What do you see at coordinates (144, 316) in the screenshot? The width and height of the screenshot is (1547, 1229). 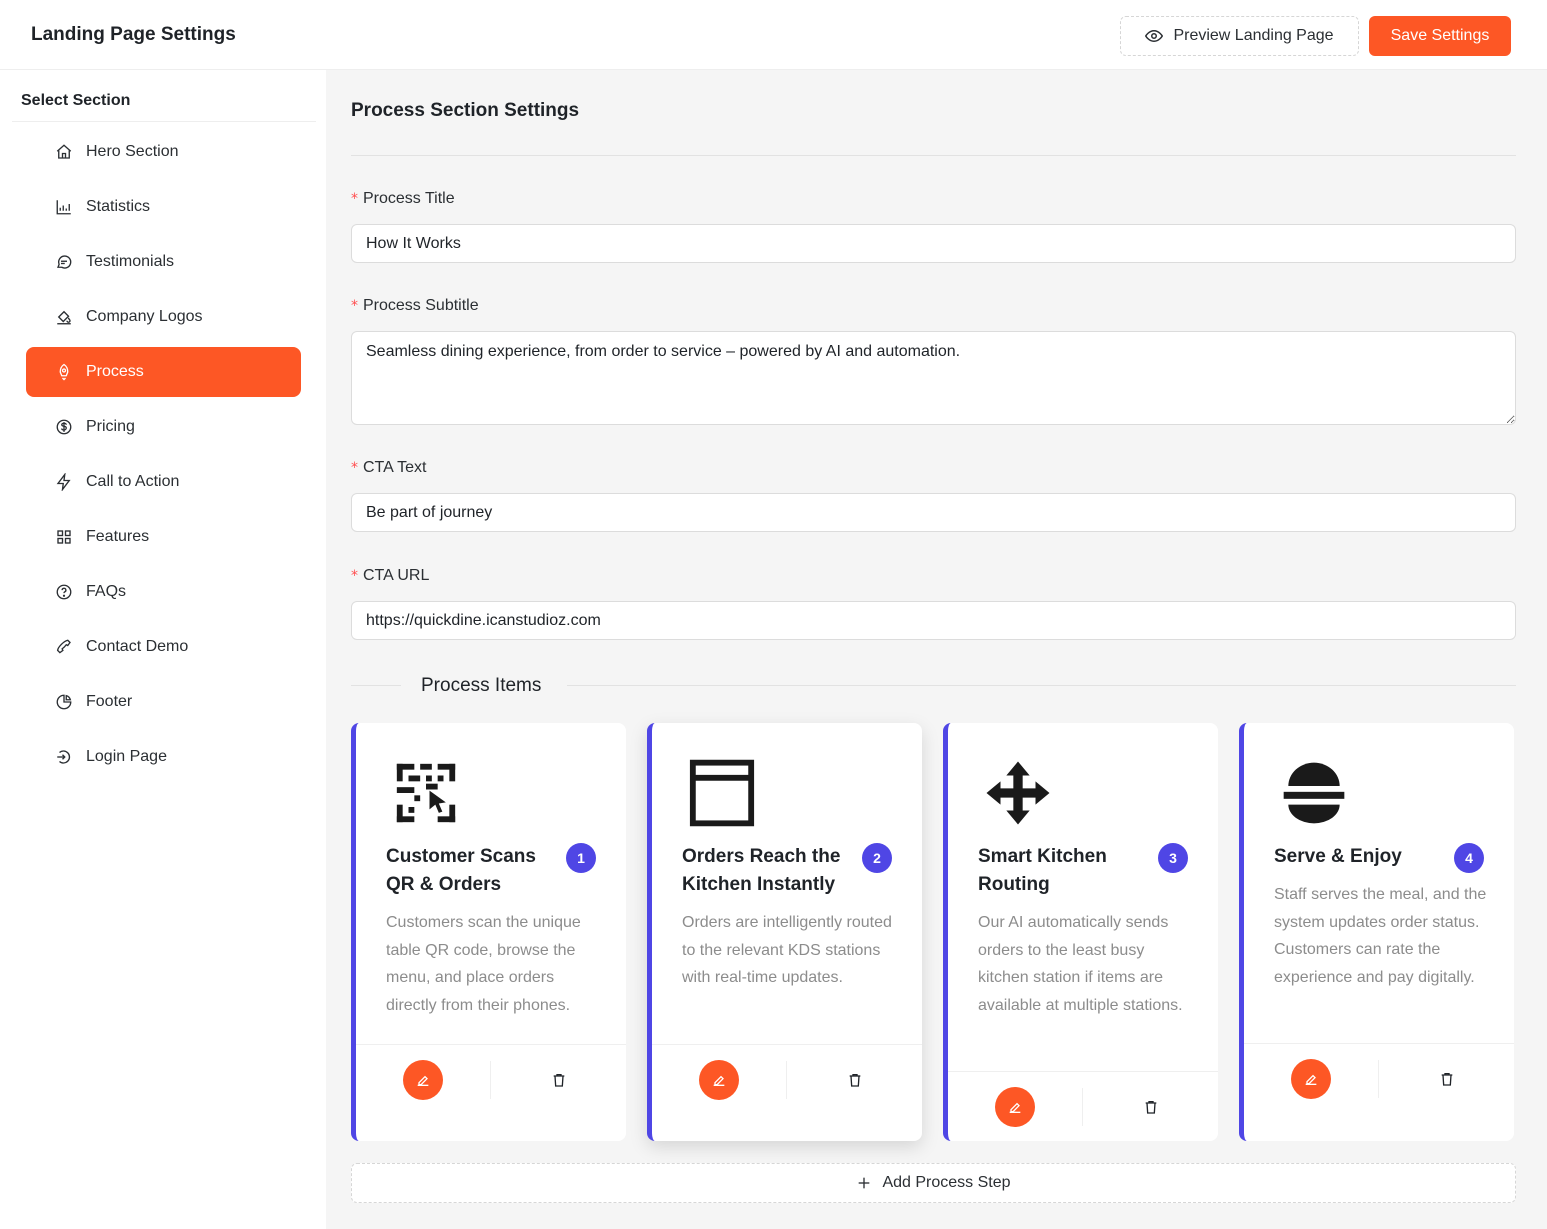 I see `sidebar-item-label: Company Logos` at bounding box center [144, 316].